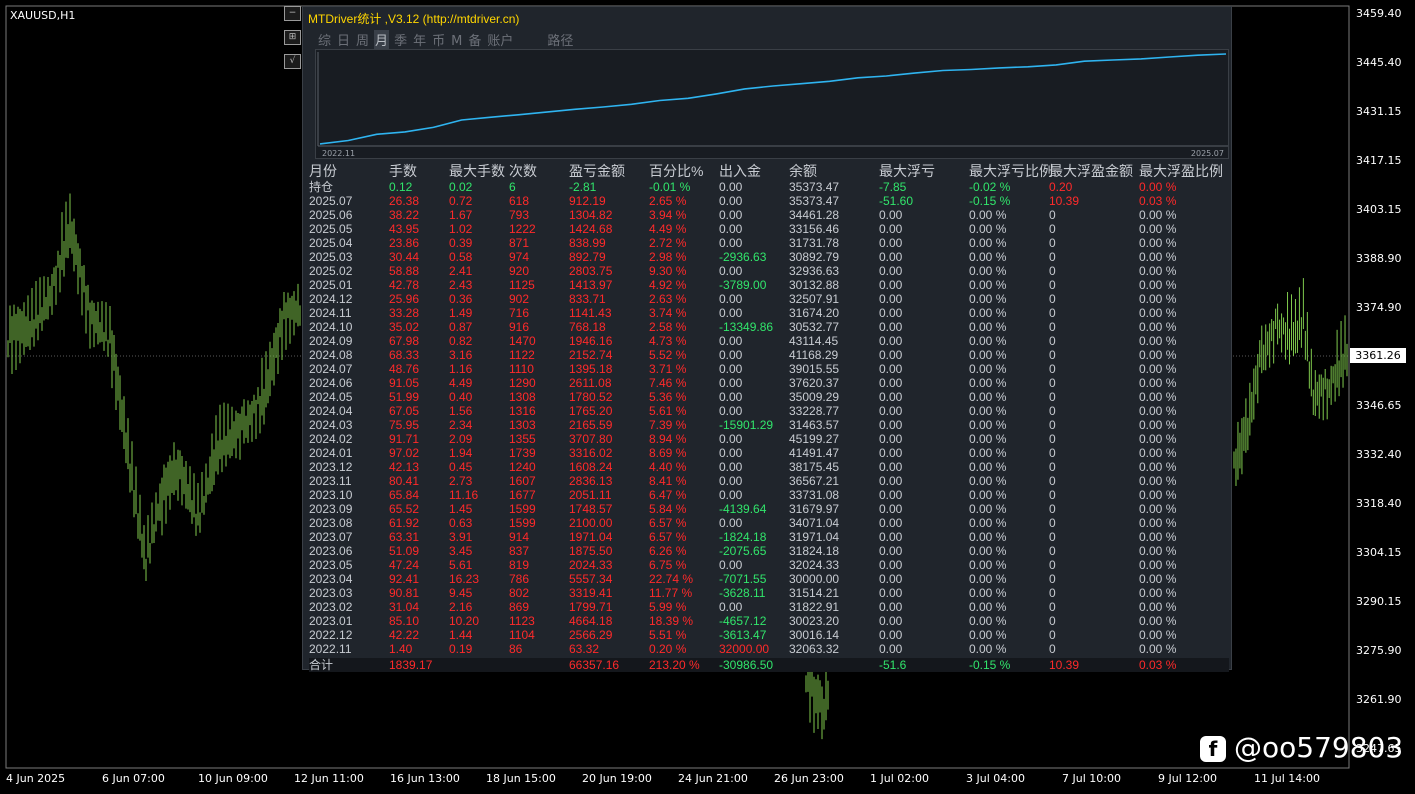 The height and width of the screenshot is (794, 1415). What do you see at coordinates (474, 39) in the screenshot?
I see `tab-8: 备` at bounding box center [474, 39].